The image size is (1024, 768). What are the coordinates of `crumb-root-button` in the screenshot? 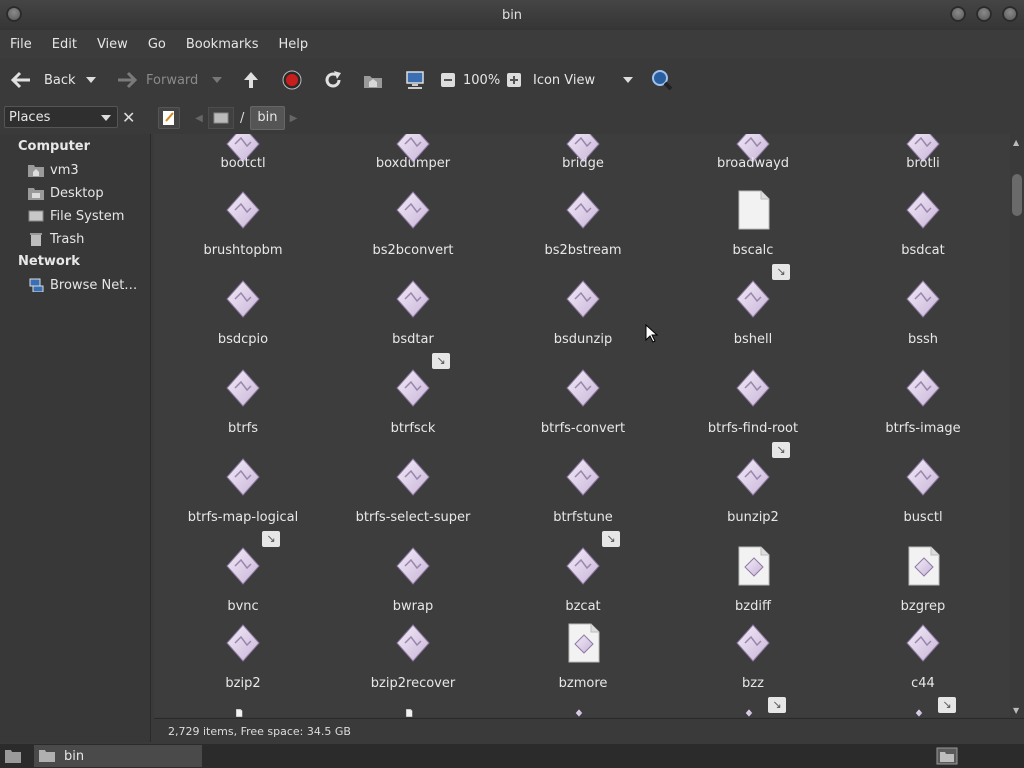 It's located at (221, 118).